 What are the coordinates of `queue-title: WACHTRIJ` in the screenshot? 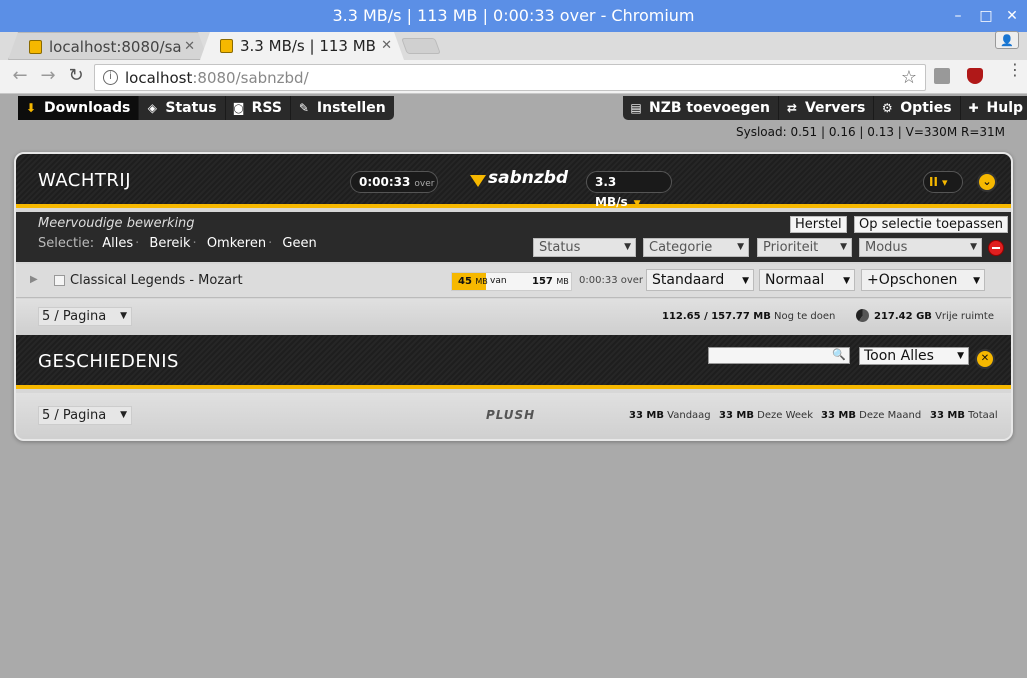 It's located at (85, 180).